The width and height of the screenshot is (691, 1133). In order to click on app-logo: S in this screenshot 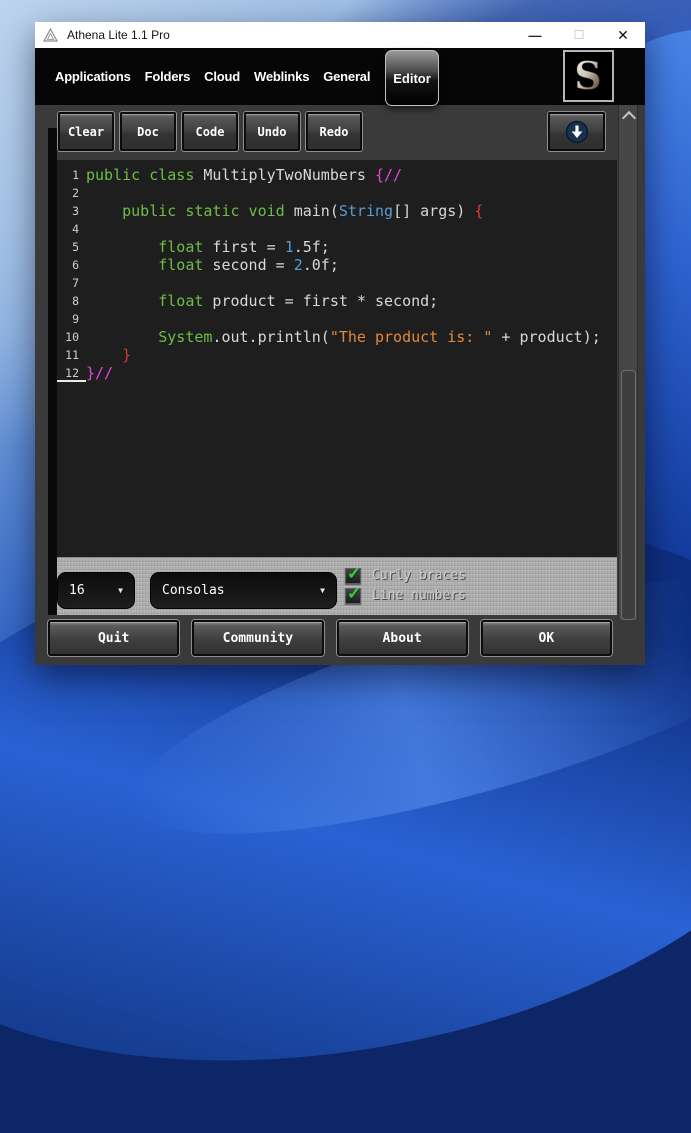, I will do `click(588, 76)`.